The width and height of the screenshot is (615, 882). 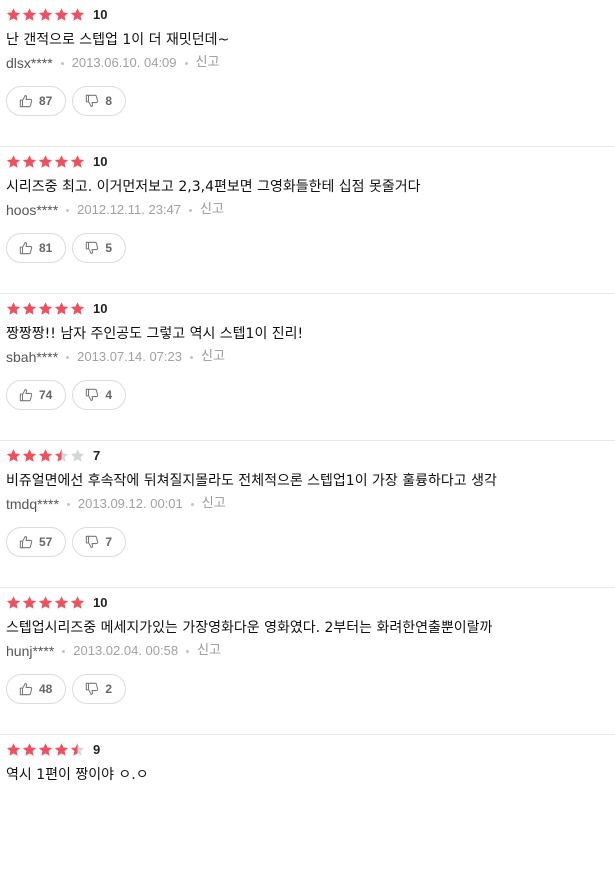 I want to click on rating: 9, so click(x=53, y=749).